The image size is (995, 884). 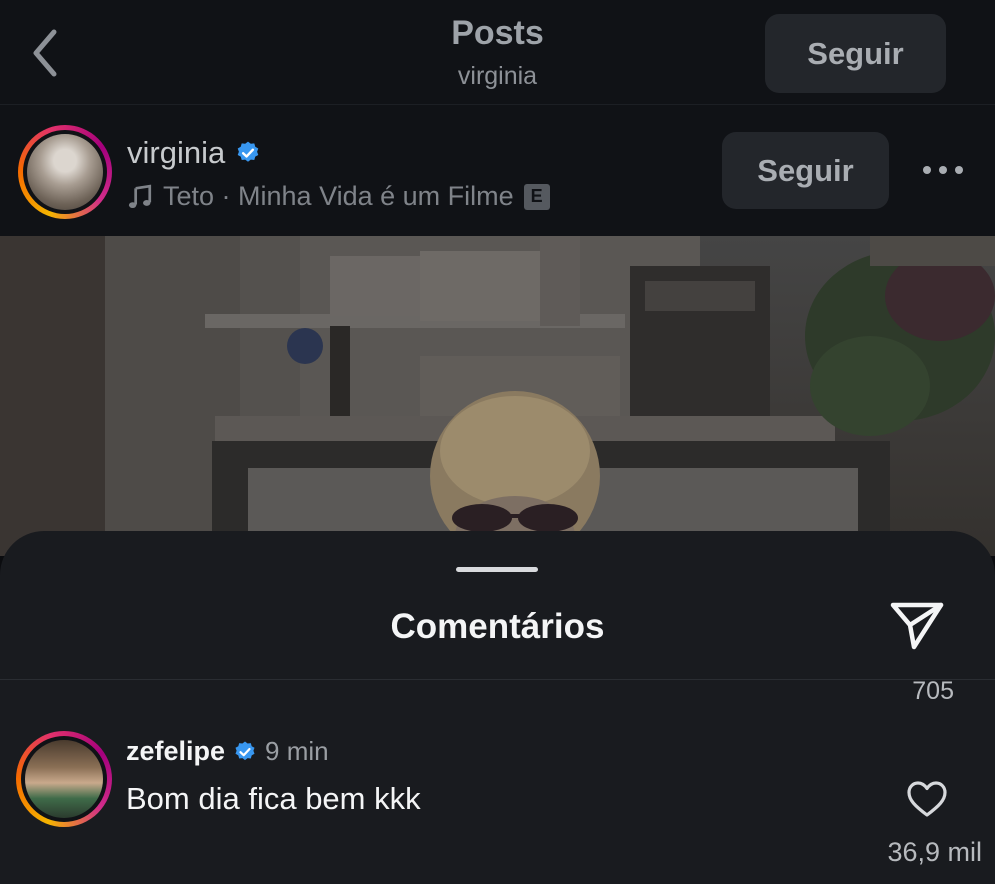 I want to click on send-share-icon, so click(x=917, y=625).